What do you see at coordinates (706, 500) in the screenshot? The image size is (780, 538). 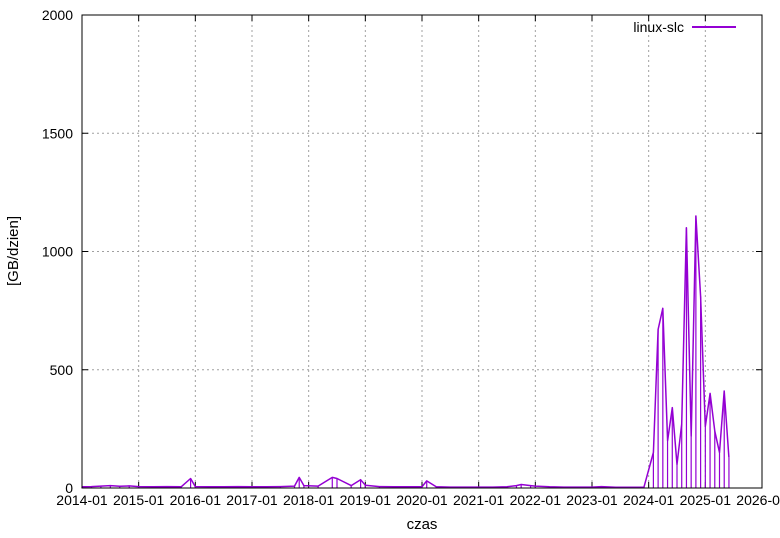 I see `x-tick-label: 2025-01` at bounding box center [706, 500].